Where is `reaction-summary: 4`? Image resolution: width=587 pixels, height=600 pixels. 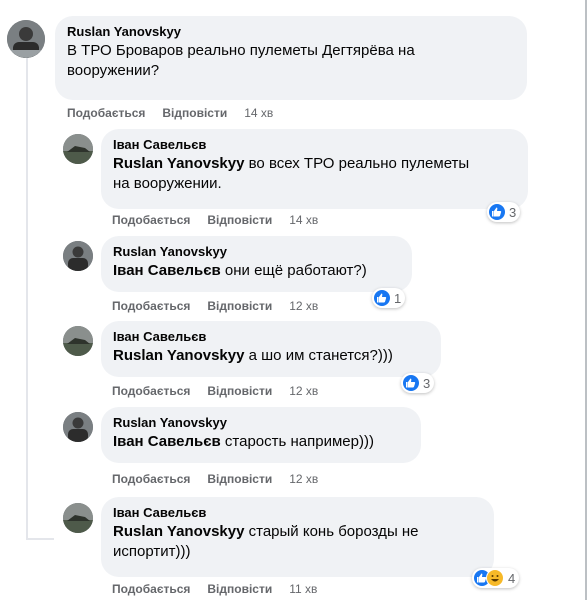
reaction-summary: 4 is located at coordinates (496, 578).